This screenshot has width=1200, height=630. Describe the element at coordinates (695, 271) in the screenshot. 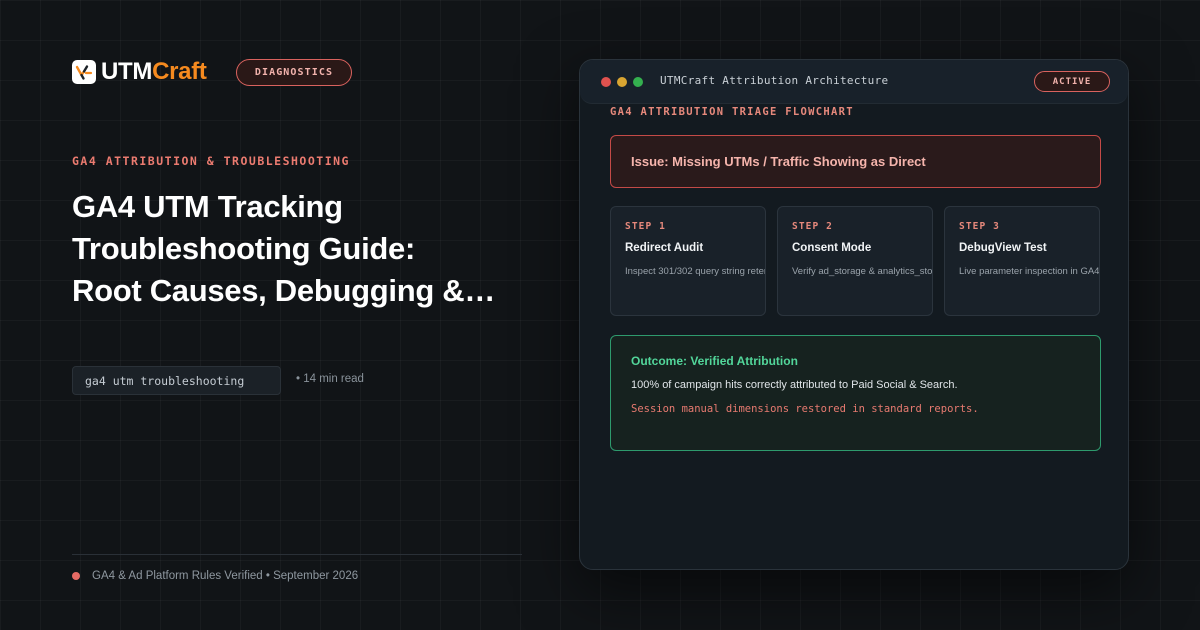

I see `step-description: Inspect 301/302 query string retention` at that location.